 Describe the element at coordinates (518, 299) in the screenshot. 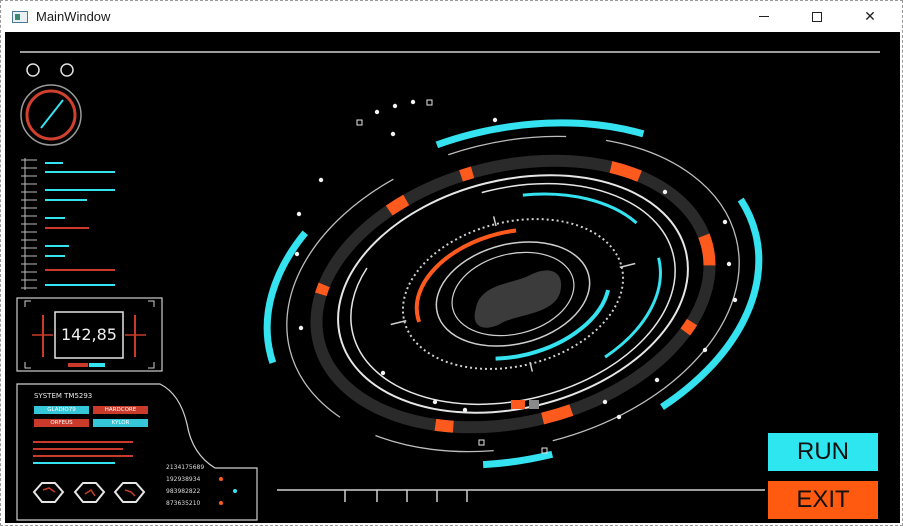

I see `core-blob` at that location.